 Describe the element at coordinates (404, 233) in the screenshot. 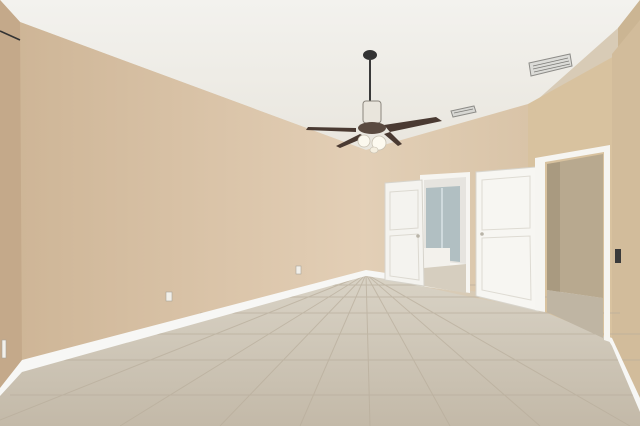

I see `bathroom-door-left` at that location.